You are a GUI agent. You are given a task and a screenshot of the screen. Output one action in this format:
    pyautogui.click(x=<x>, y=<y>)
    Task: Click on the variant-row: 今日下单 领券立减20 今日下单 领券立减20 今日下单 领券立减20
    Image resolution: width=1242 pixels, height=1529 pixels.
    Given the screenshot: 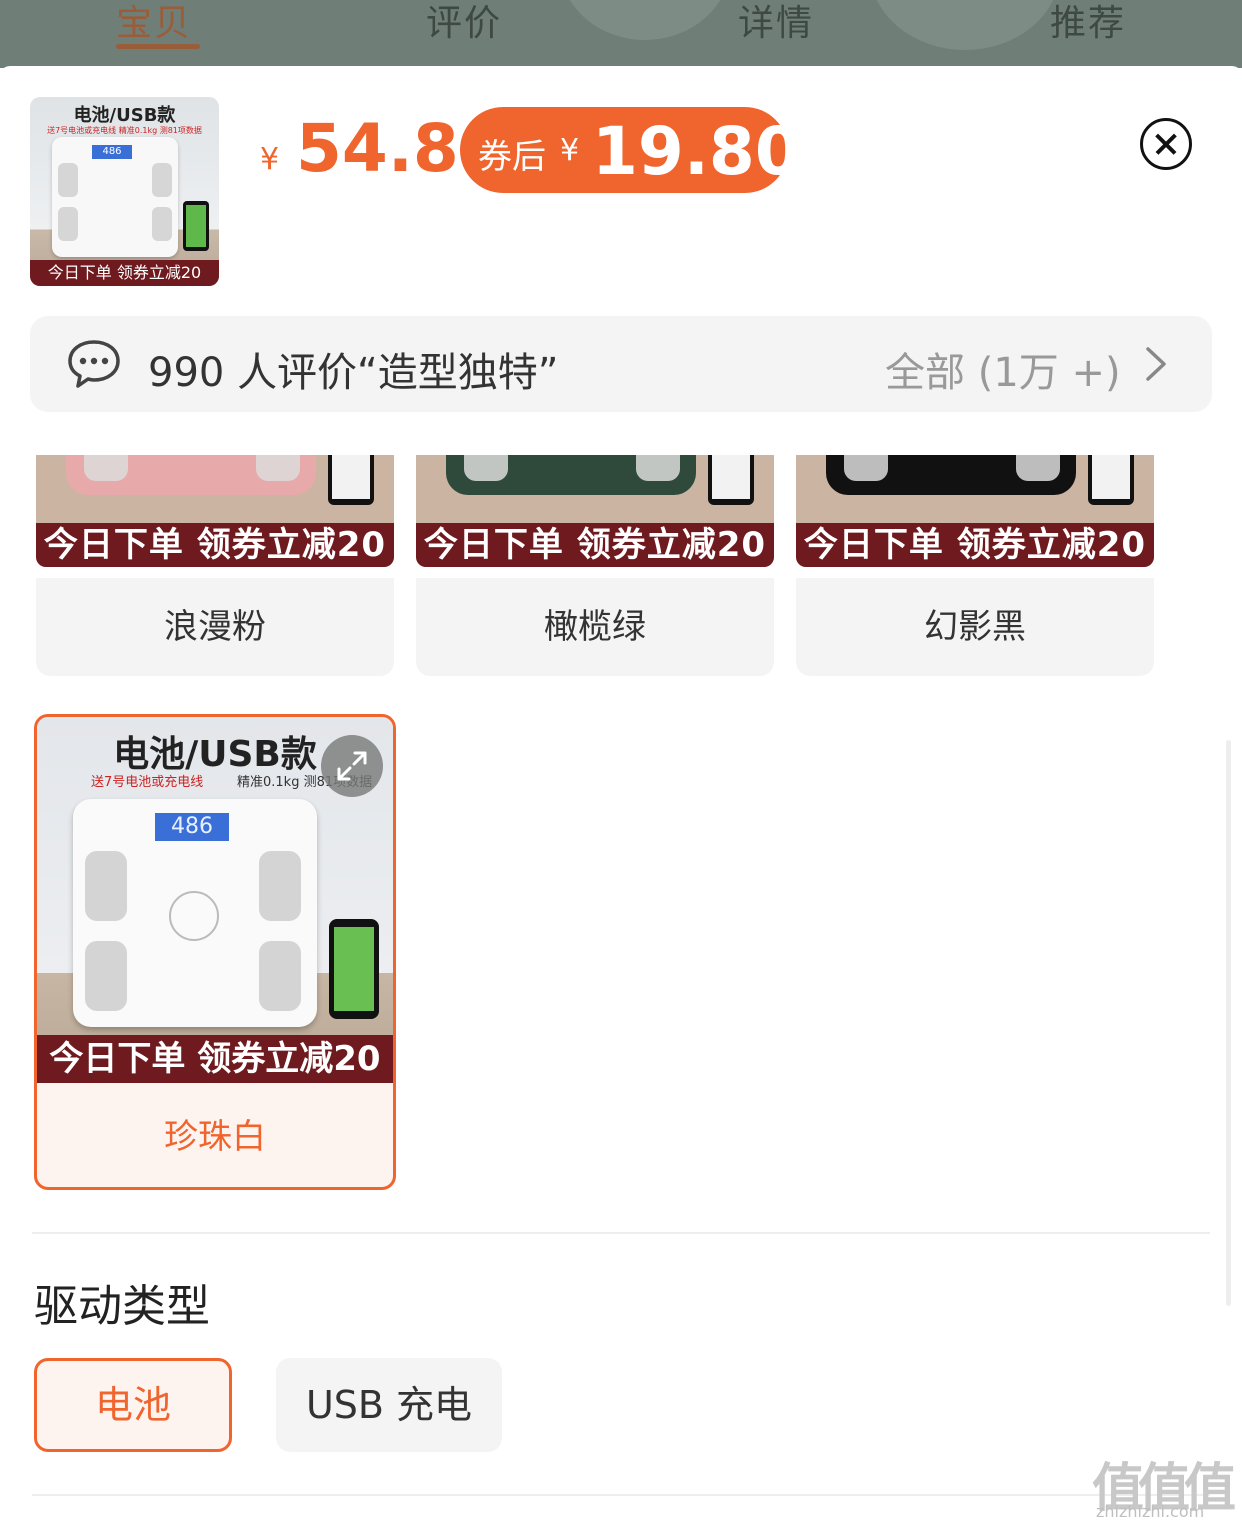 What is the action you would take?
    pyautogui.click(x=621, y=512)
    